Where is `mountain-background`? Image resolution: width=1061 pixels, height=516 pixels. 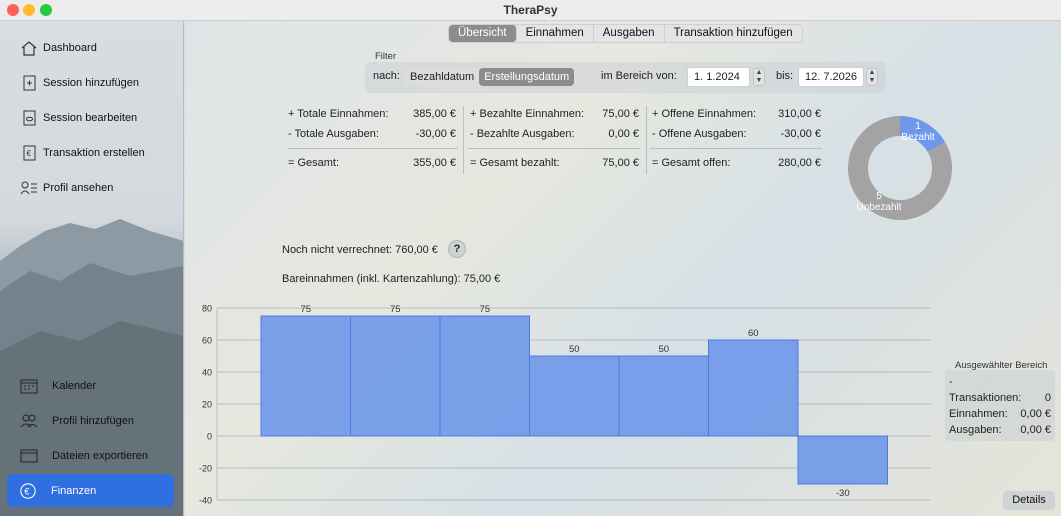 mountain-background is located at coordinates (91, 367).